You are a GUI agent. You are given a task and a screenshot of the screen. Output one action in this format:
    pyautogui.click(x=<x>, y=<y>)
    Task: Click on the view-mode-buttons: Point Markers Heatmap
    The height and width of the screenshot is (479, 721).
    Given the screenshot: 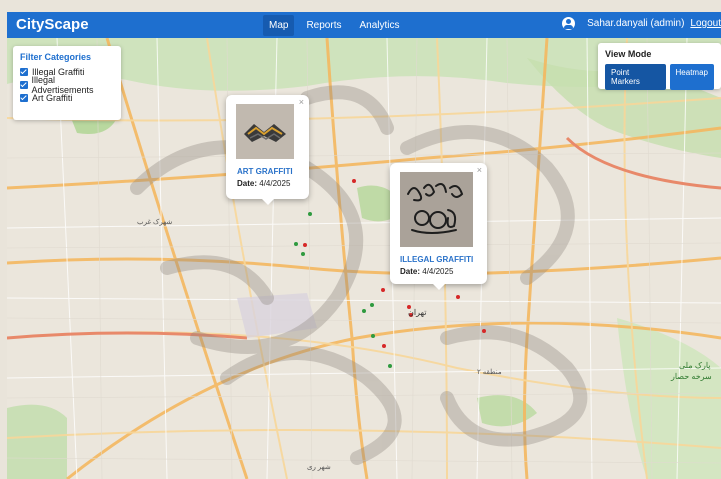 What is the action you would take?
    pyautogui.click(x=659, y=77)
    